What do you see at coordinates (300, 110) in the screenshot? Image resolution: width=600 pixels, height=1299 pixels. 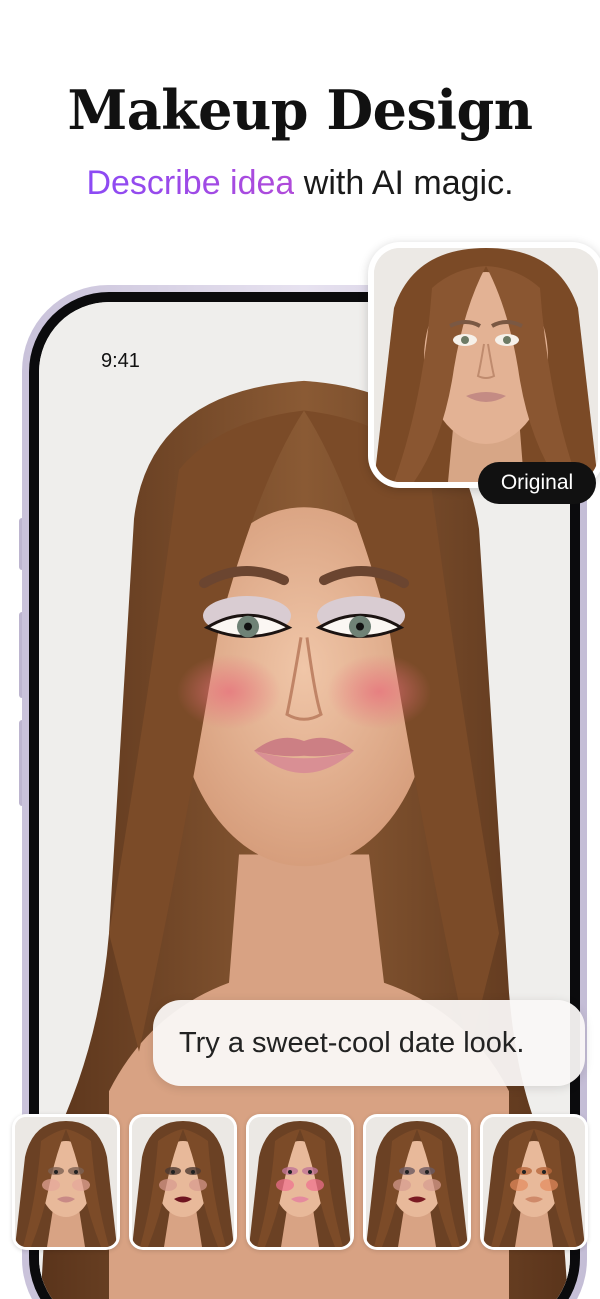 I see `page-title: Makeup Design` at bounding box center [300, 110].